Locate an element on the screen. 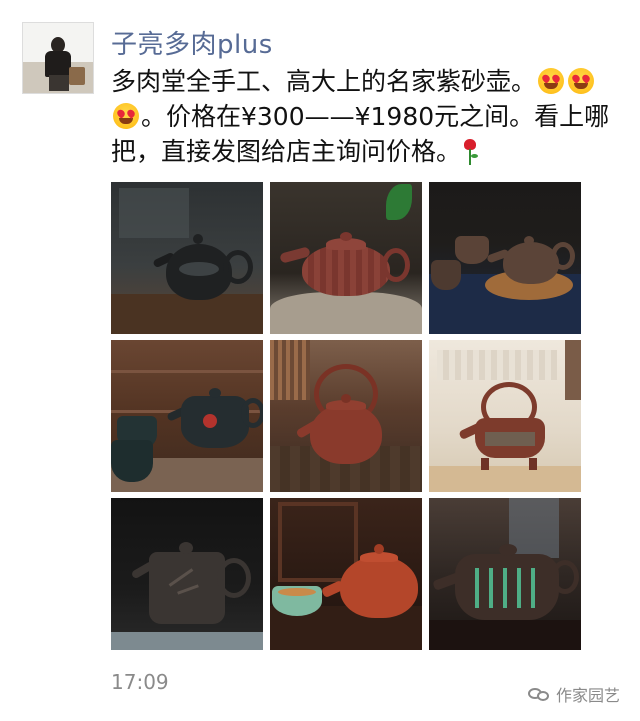 The height and width of the screenshot is (721, 640). avatar-bag is located at coordinates (77, 76).